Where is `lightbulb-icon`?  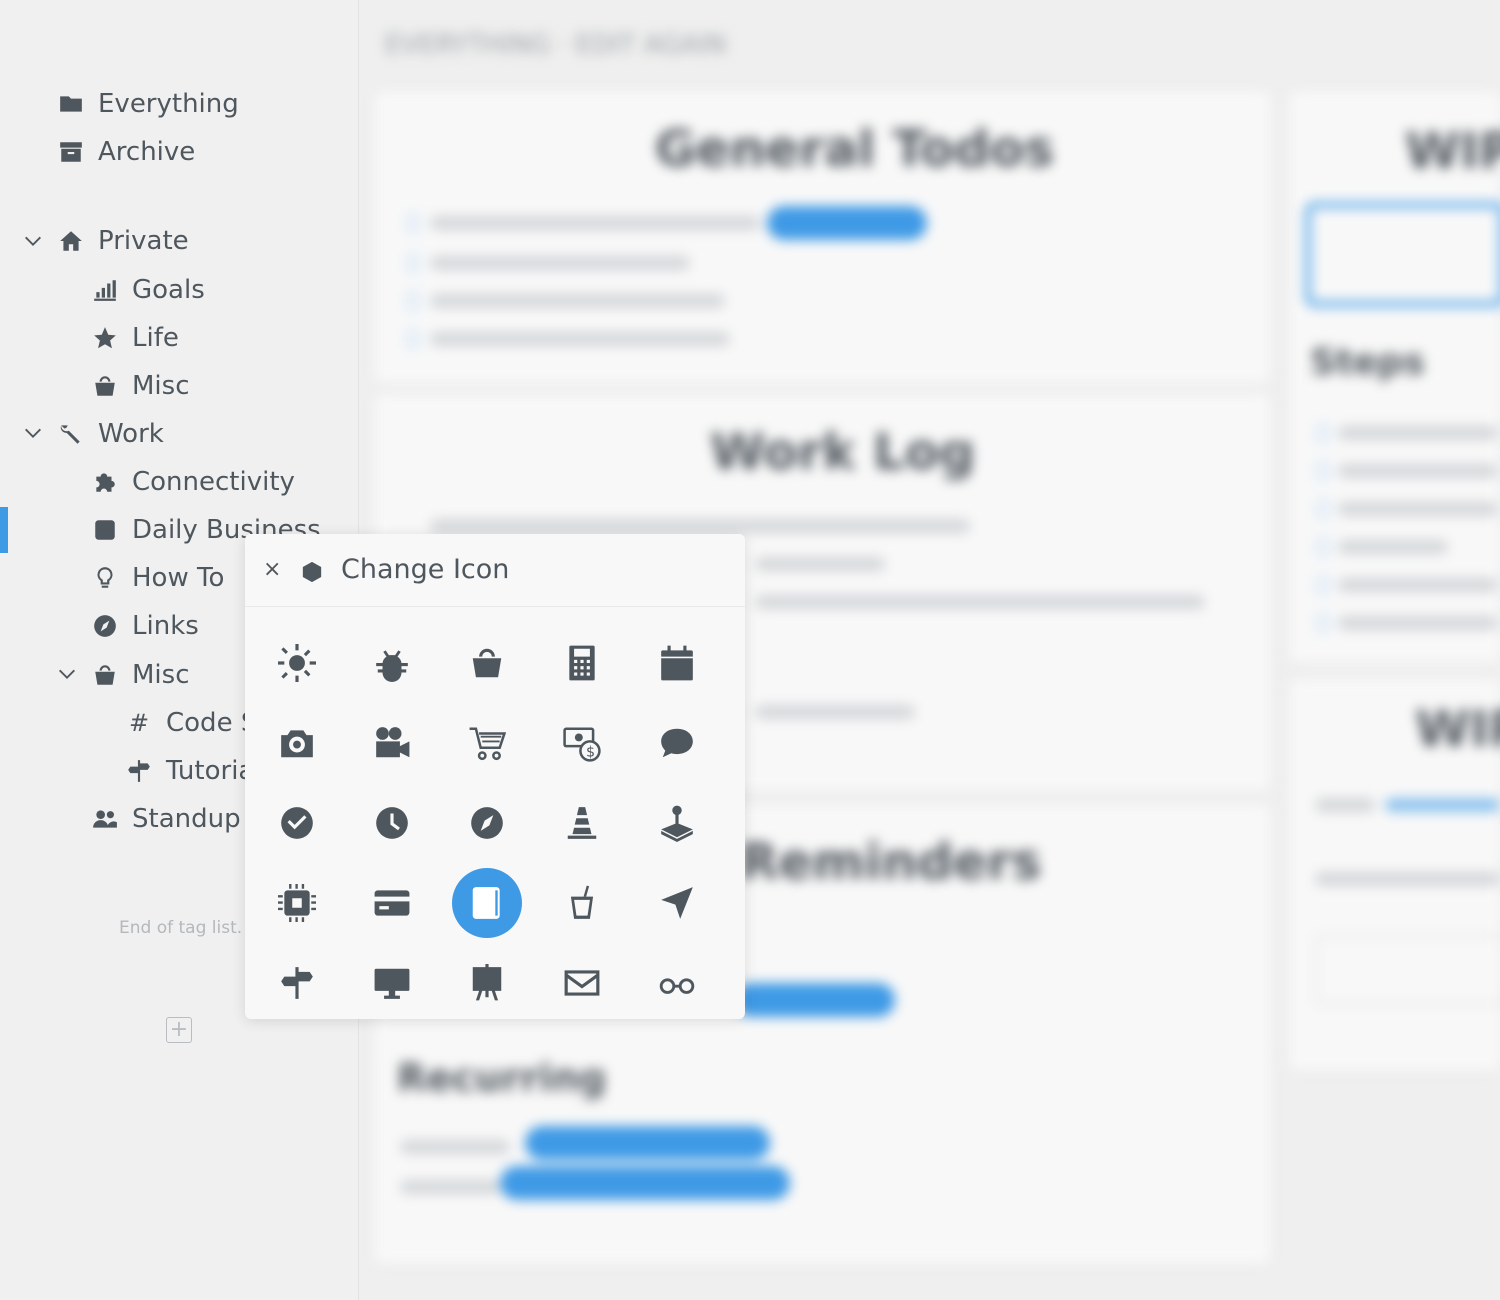 lightbulb-icon is located at coordinates (105, 578).